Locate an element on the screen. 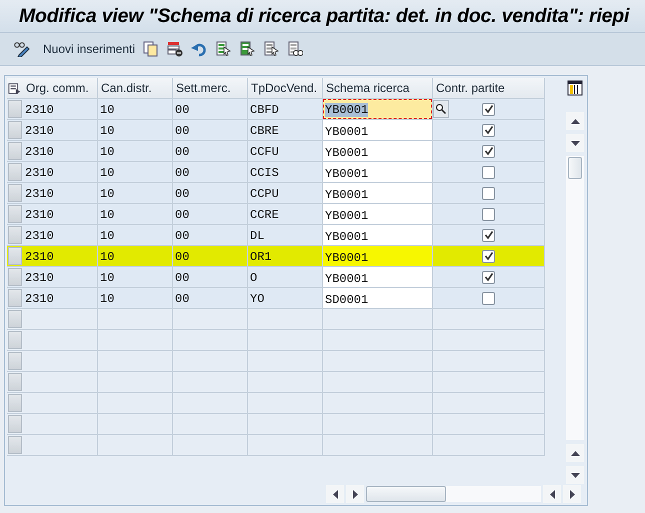 This screenshot has width=645, height=513. page-down-button is located at coordinates (575, 475).